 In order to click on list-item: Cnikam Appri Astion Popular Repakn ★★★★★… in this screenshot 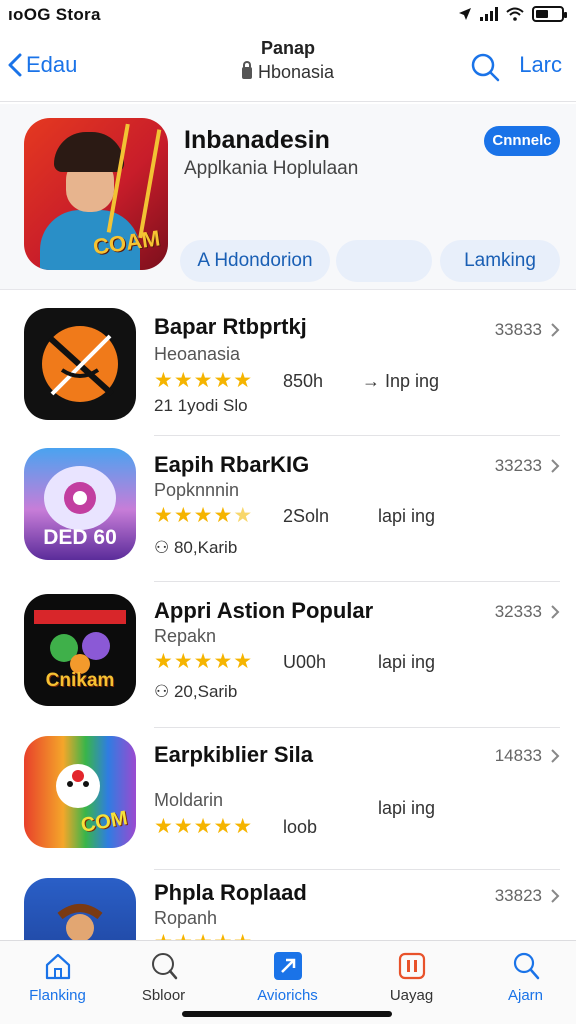, I will do `click(288, 655)`.